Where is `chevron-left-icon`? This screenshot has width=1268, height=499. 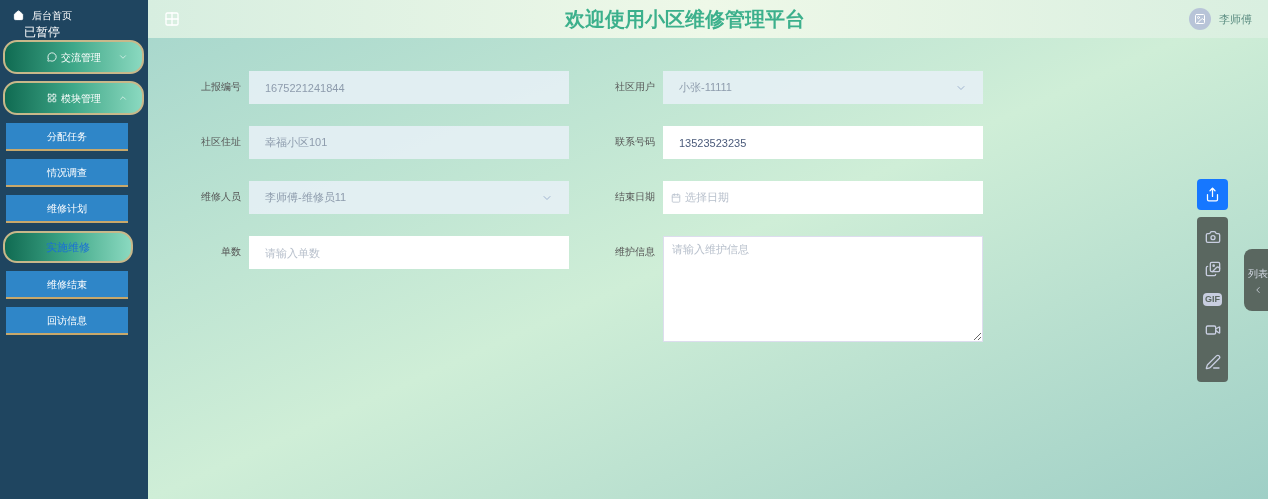 chevron-left-icon is located at coordinates (1258, 289).